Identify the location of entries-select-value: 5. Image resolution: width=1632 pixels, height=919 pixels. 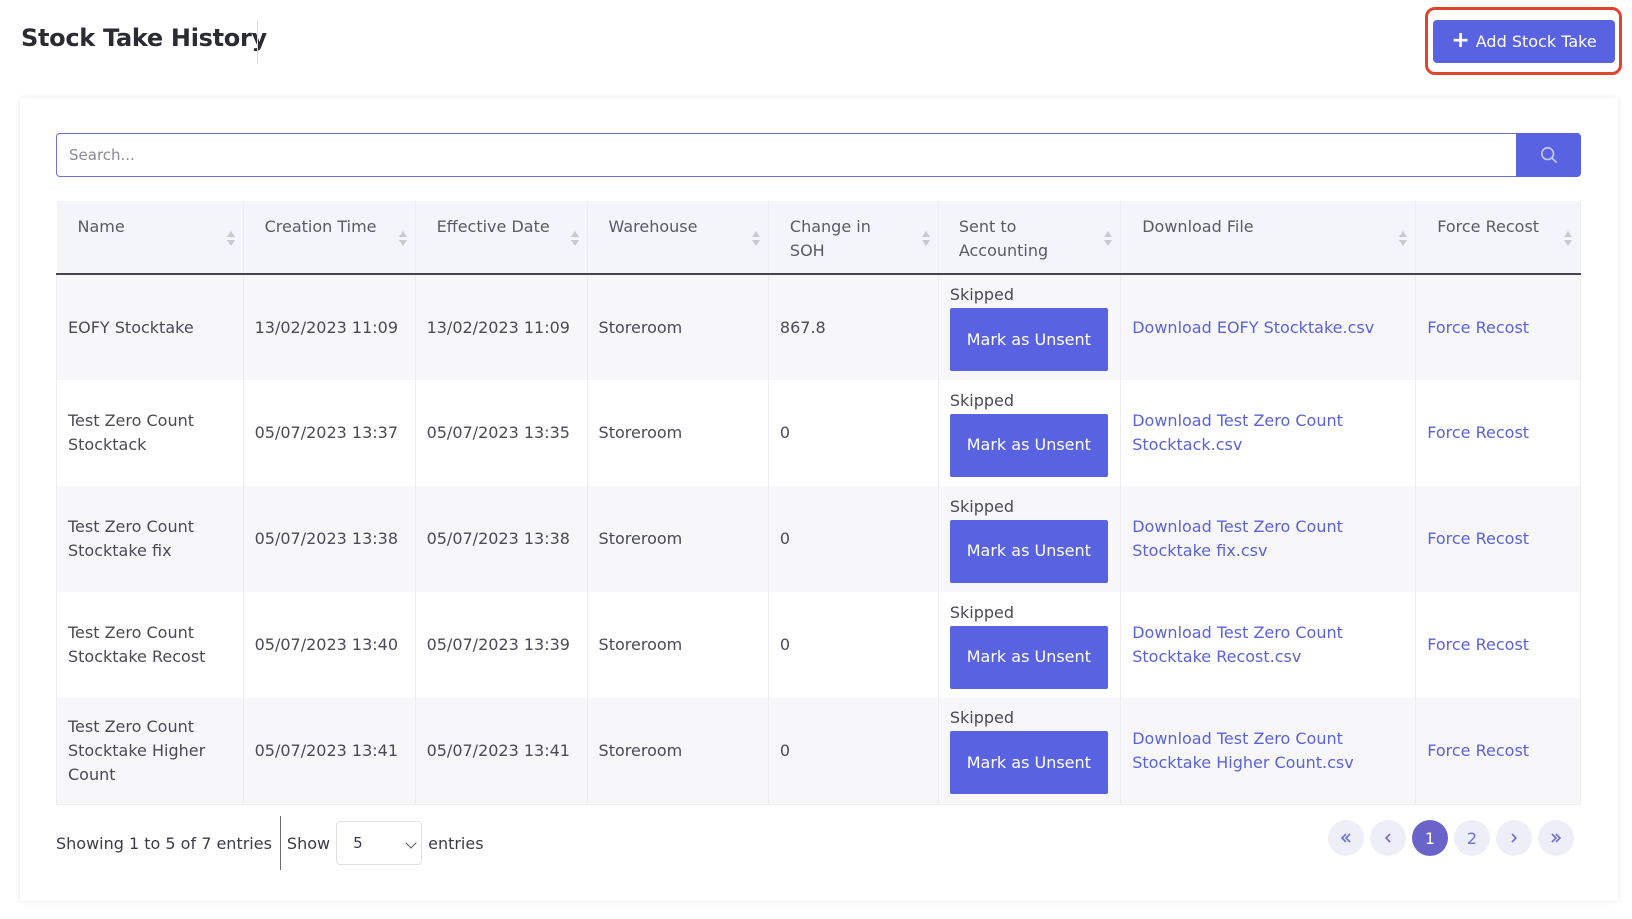
(358, 843).